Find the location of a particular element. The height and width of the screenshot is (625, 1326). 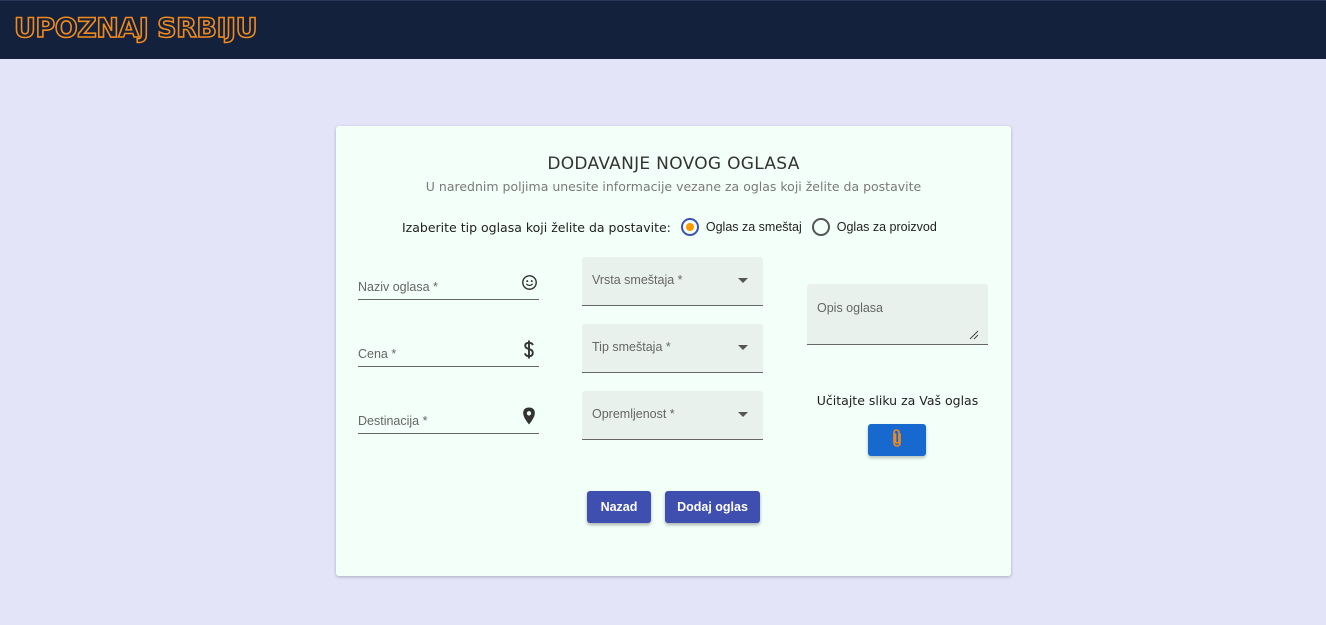

ad-name-label: Naziv oglasa * is located at coordinates (398, 287).